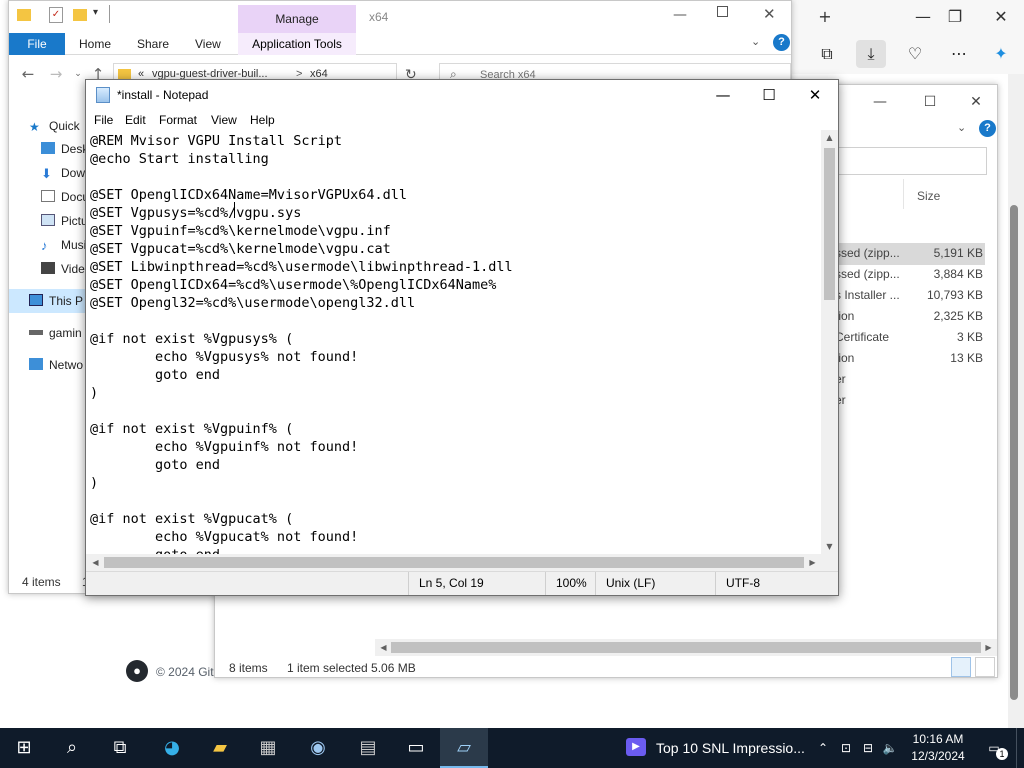 Image resolution: width=1024 pixels, height=768 pixels. Describe the element at coordinates (95, 44) in the screenshot. I see `ribbon-home-tab: Home` at that location.